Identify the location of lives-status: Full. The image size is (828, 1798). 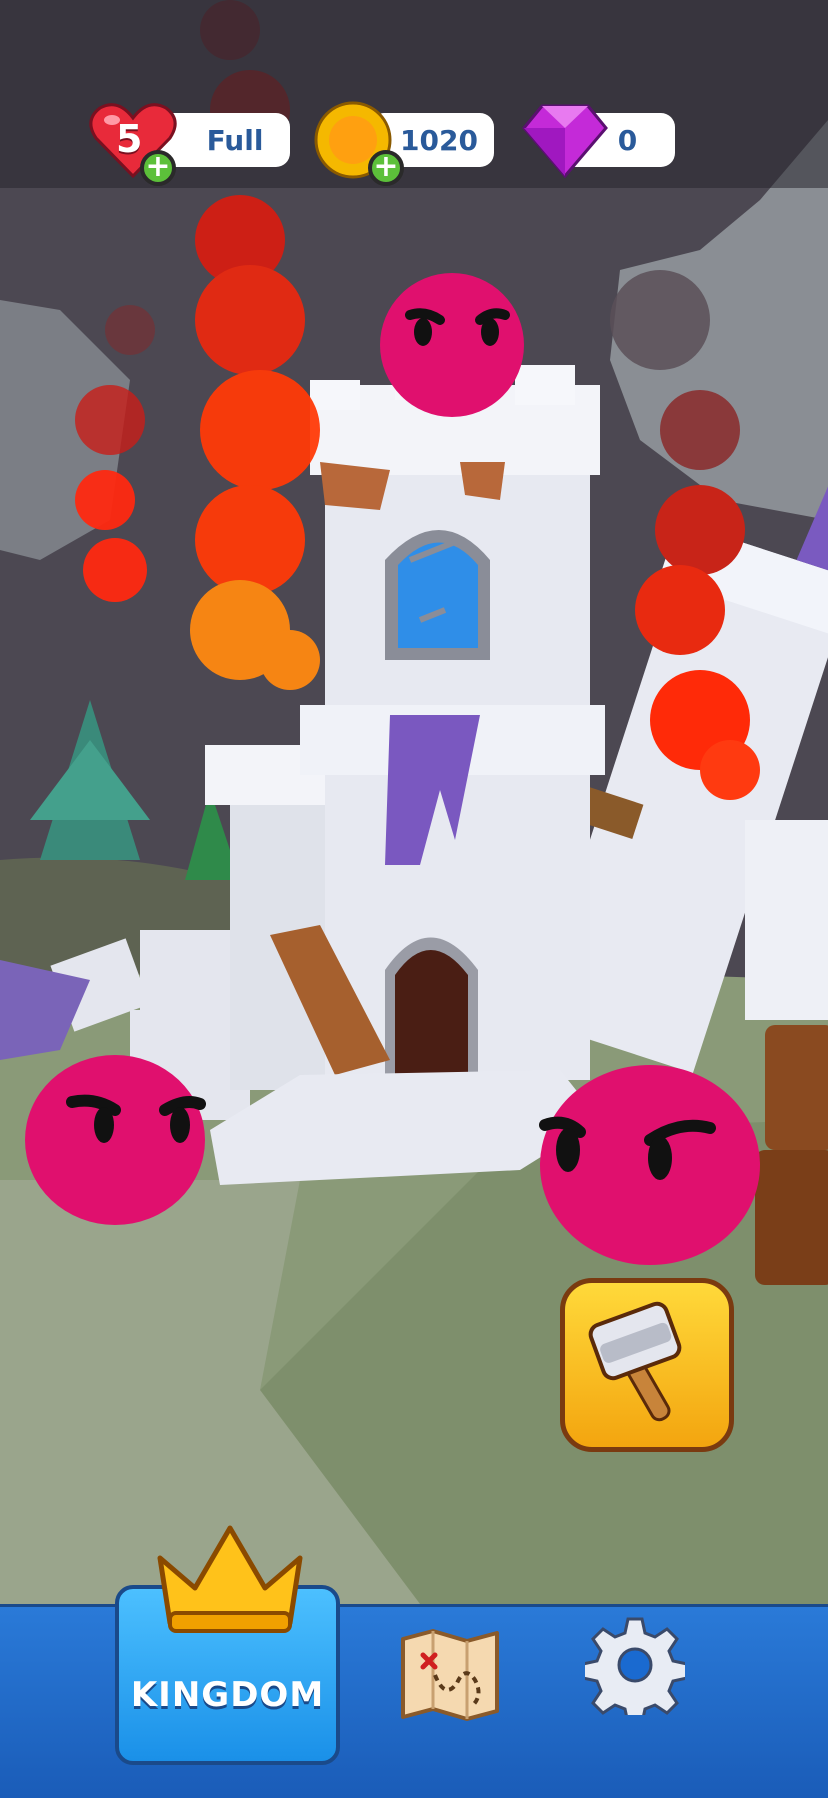
(235, 140).